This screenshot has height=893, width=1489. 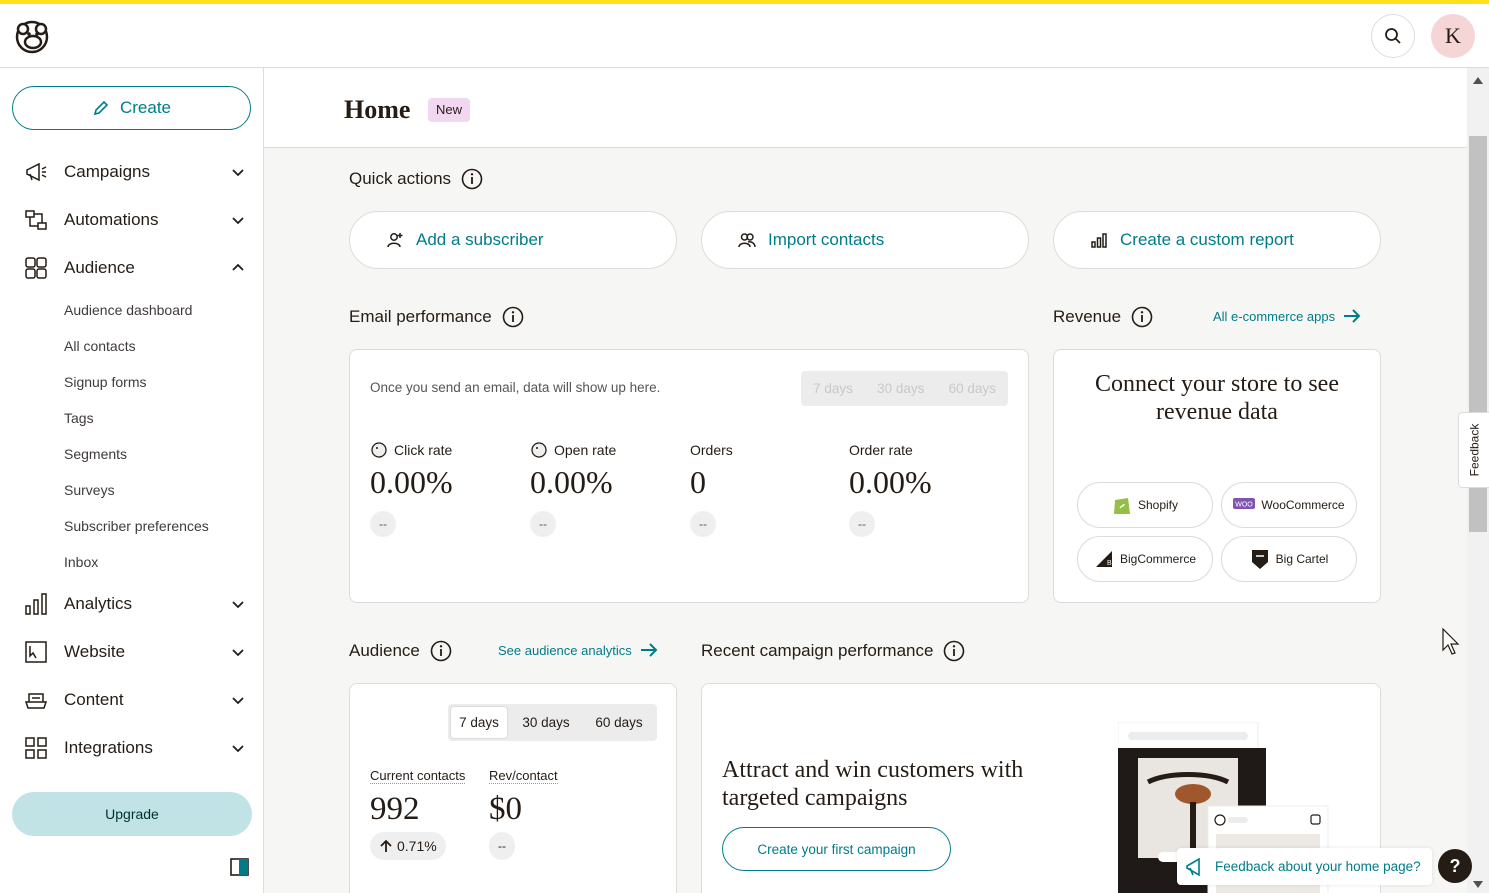 What do you see at coordinates (479, 722) in the screenshot?
I see `range-7-days: 7 days` at bounding box center [479, 722].